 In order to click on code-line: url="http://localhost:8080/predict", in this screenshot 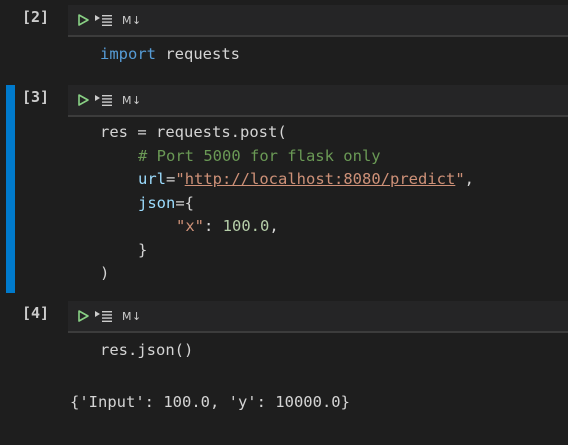, I will do `click(287, 180)`.